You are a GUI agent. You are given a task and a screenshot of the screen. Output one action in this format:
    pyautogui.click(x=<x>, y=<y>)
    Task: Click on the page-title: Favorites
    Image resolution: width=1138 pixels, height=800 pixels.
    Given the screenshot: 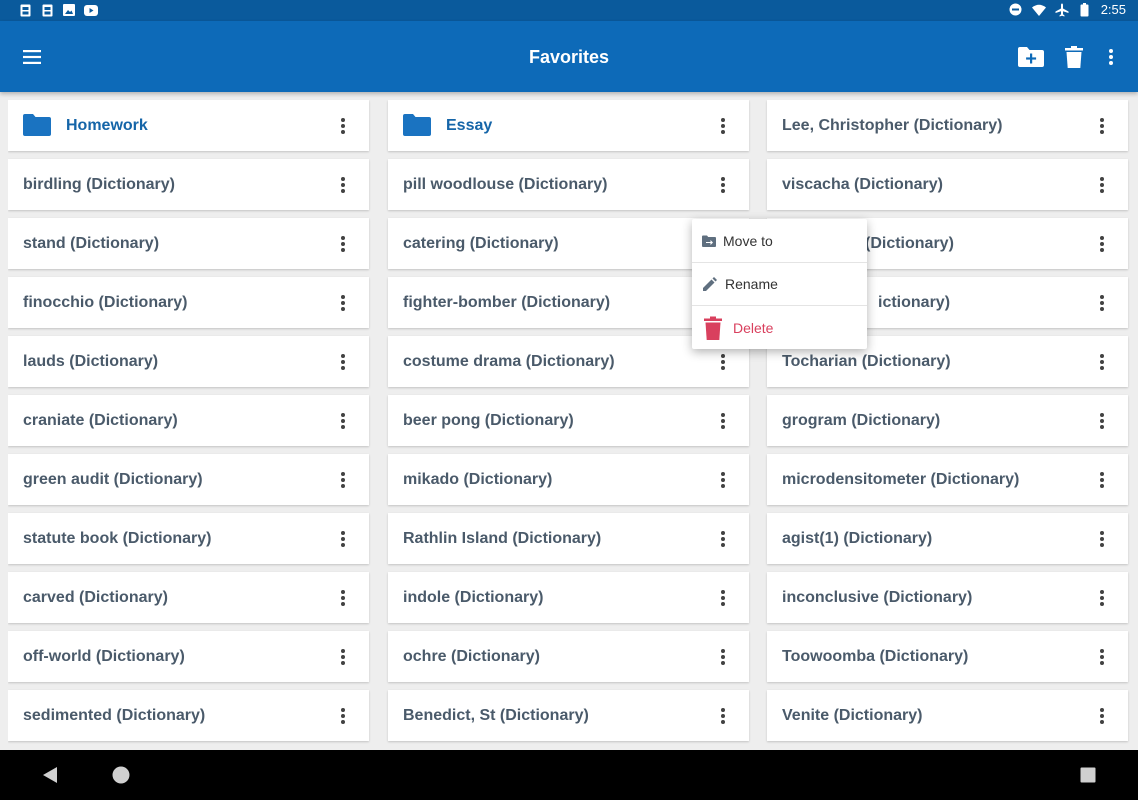 What is the action you would take?
    pyautogui.click(x=569, y=57)
    